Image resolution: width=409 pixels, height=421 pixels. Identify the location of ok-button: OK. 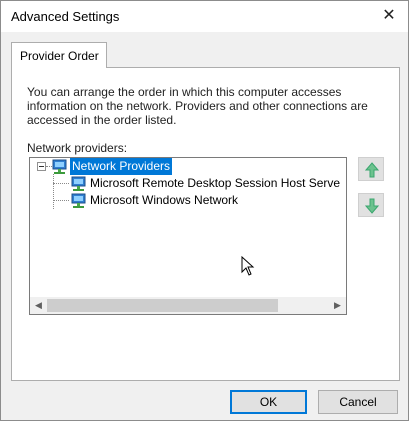
(268, 402).